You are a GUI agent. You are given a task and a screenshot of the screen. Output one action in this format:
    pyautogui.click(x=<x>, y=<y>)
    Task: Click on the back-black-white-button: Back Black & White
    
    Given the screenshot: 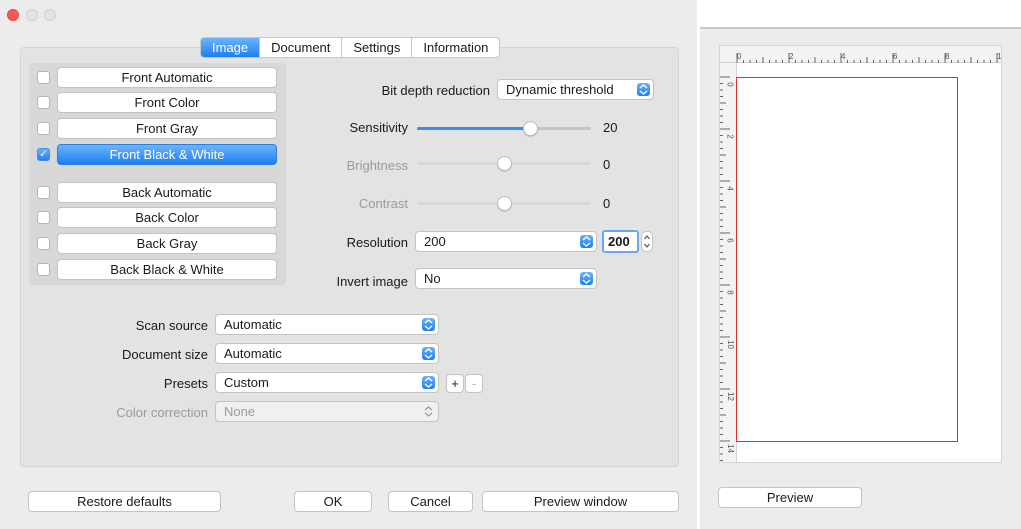 What is the action you would take?
    pyautogui.click(x=167, y=269)
    